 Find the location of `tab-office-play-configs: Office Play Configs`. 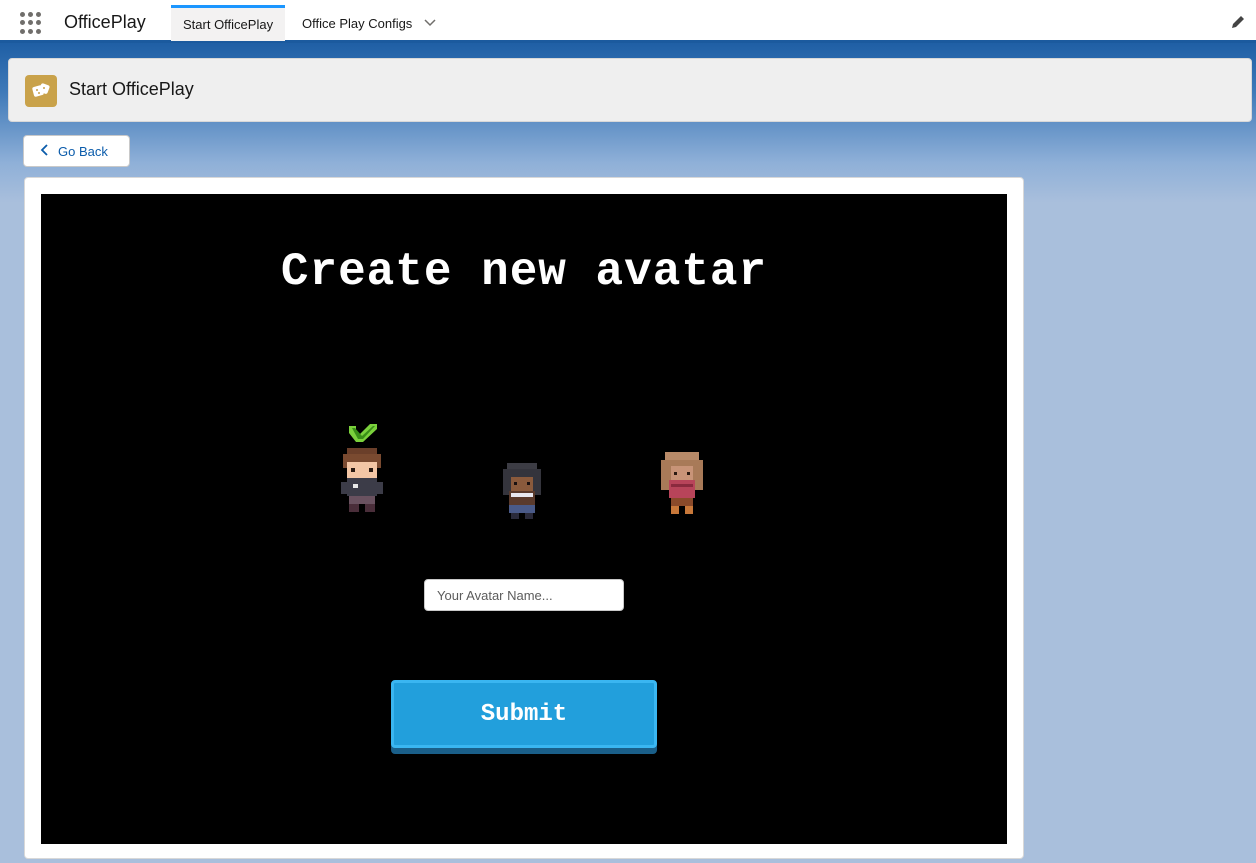

tab-office-play-configs: Office Play Configs is located at coordinates (369, 23).